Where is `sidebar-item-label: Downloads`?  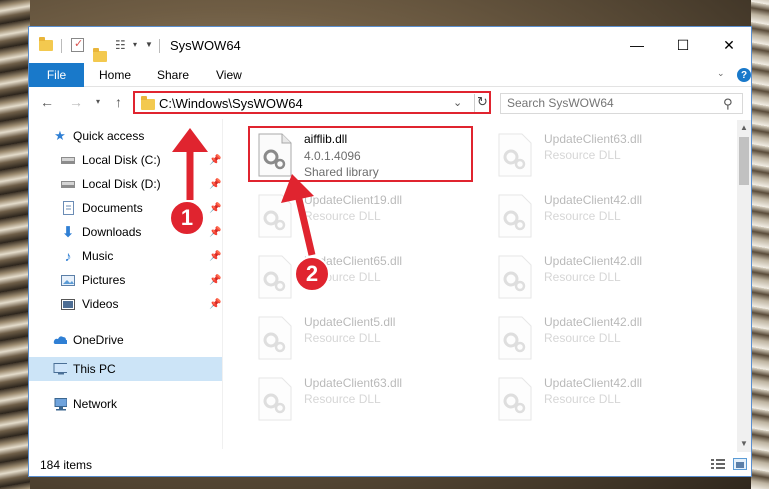 sidebar-item-label: Downloads is located at coordinates (112, 232).